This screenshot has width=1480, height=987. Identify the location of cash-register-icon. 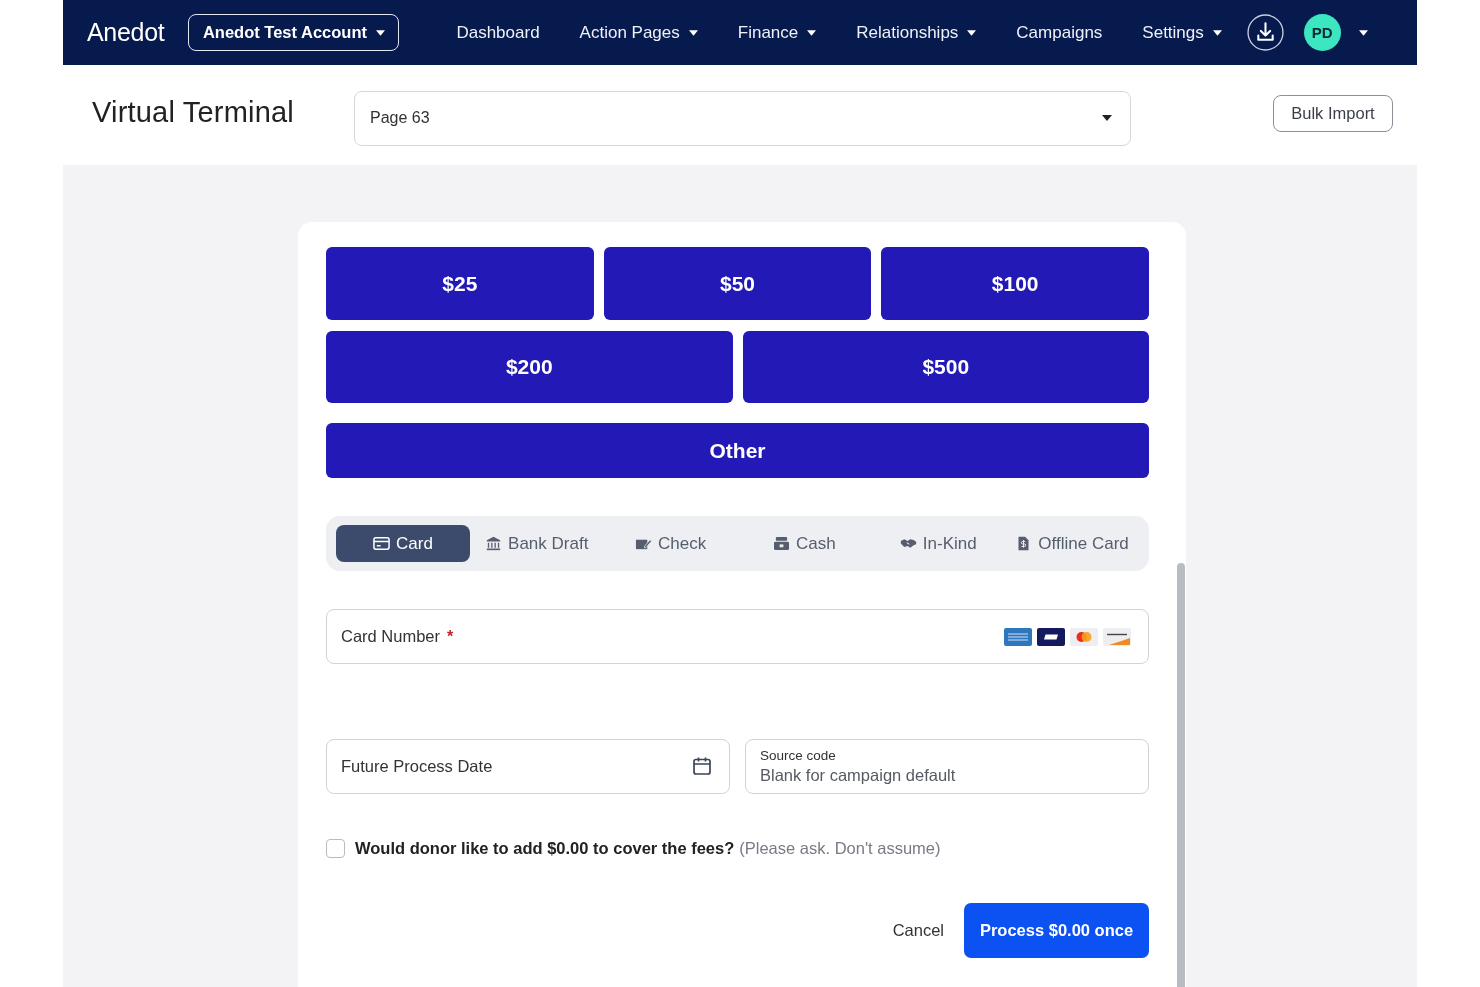
(782, 543).